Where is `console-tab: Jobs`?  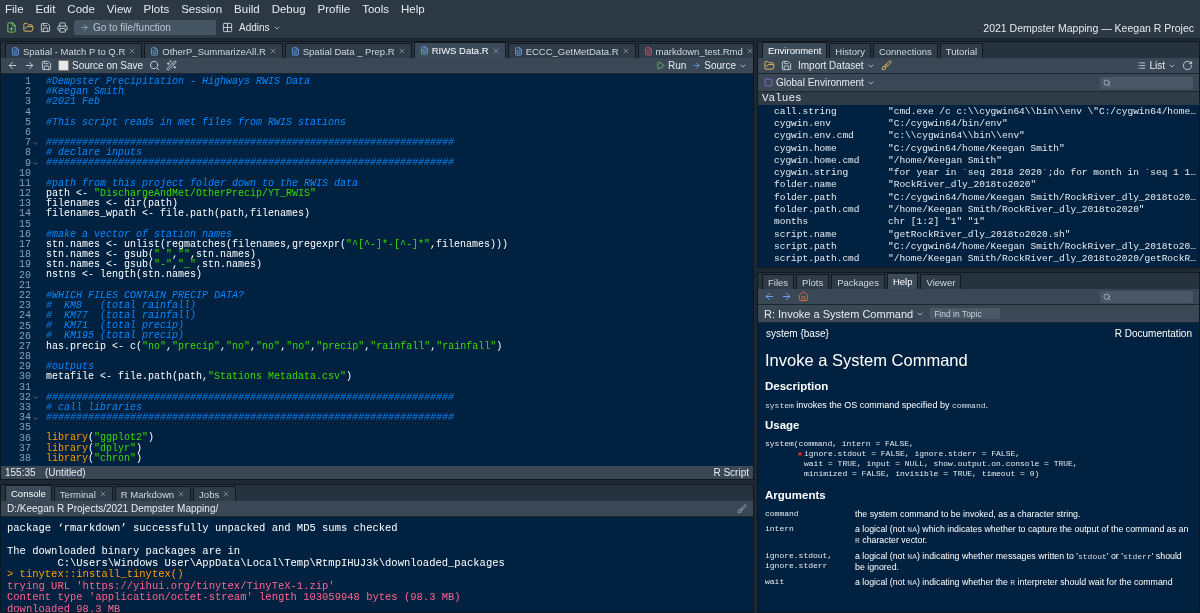
console-tab: Jobs is located at coordinates (215, 493).